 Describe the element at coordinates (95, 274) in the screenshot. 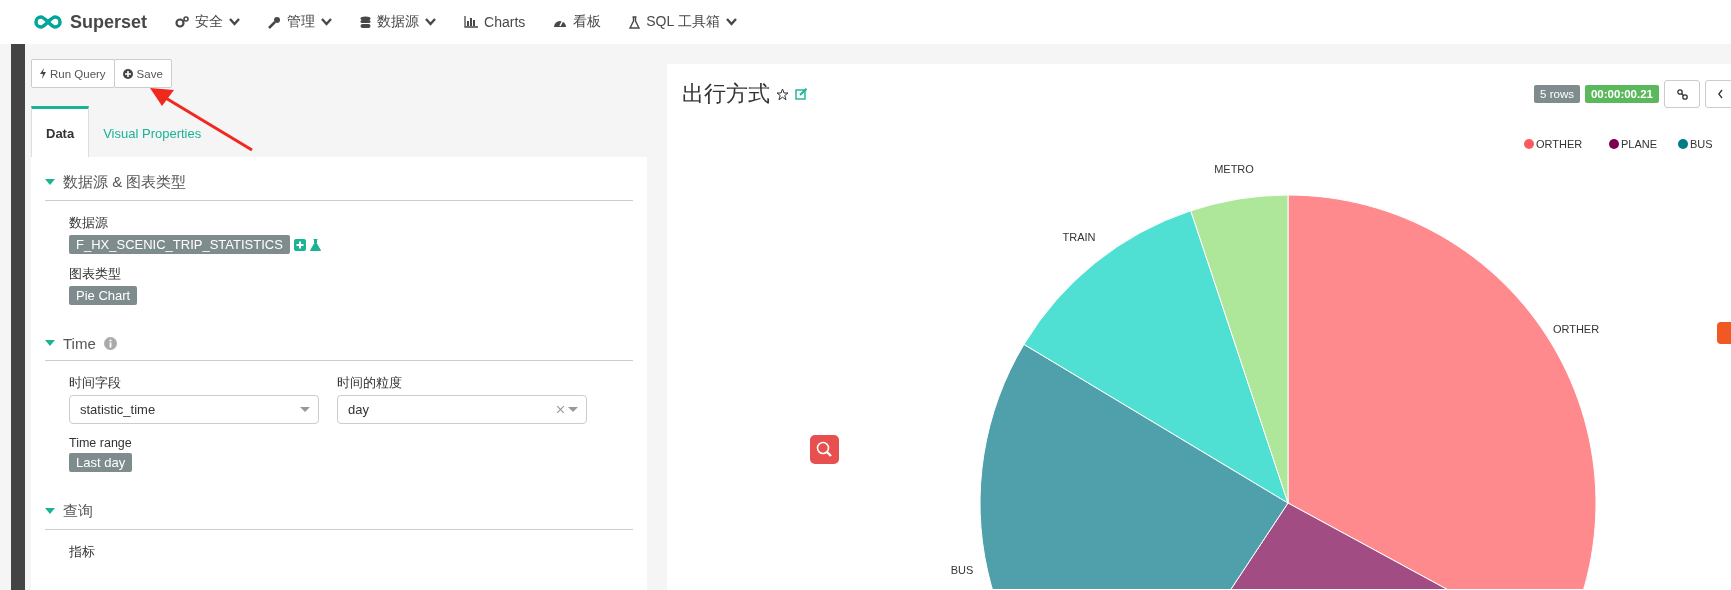

I see `field-label: 图表类型` at that location.